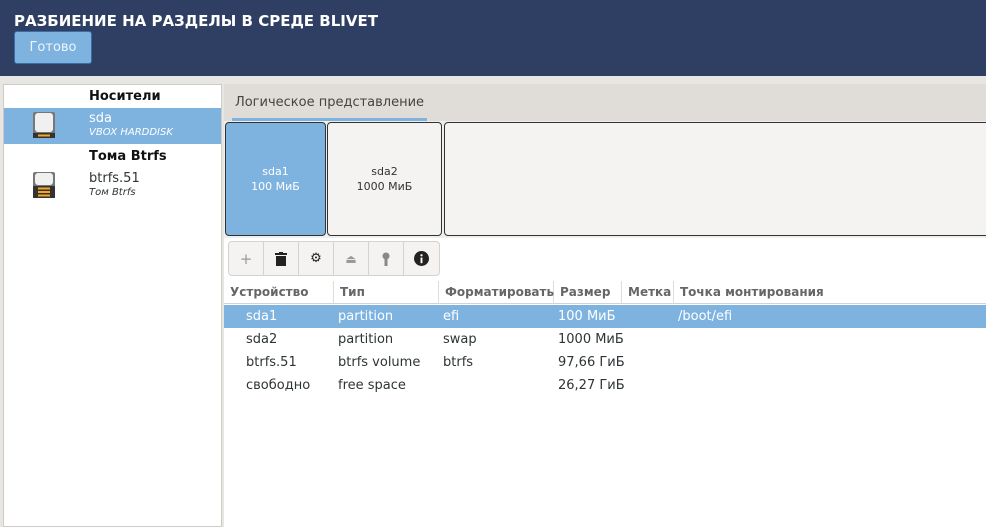 The image size is (986, 527). I want to click on table-cell: свободно, so click(278, 385).